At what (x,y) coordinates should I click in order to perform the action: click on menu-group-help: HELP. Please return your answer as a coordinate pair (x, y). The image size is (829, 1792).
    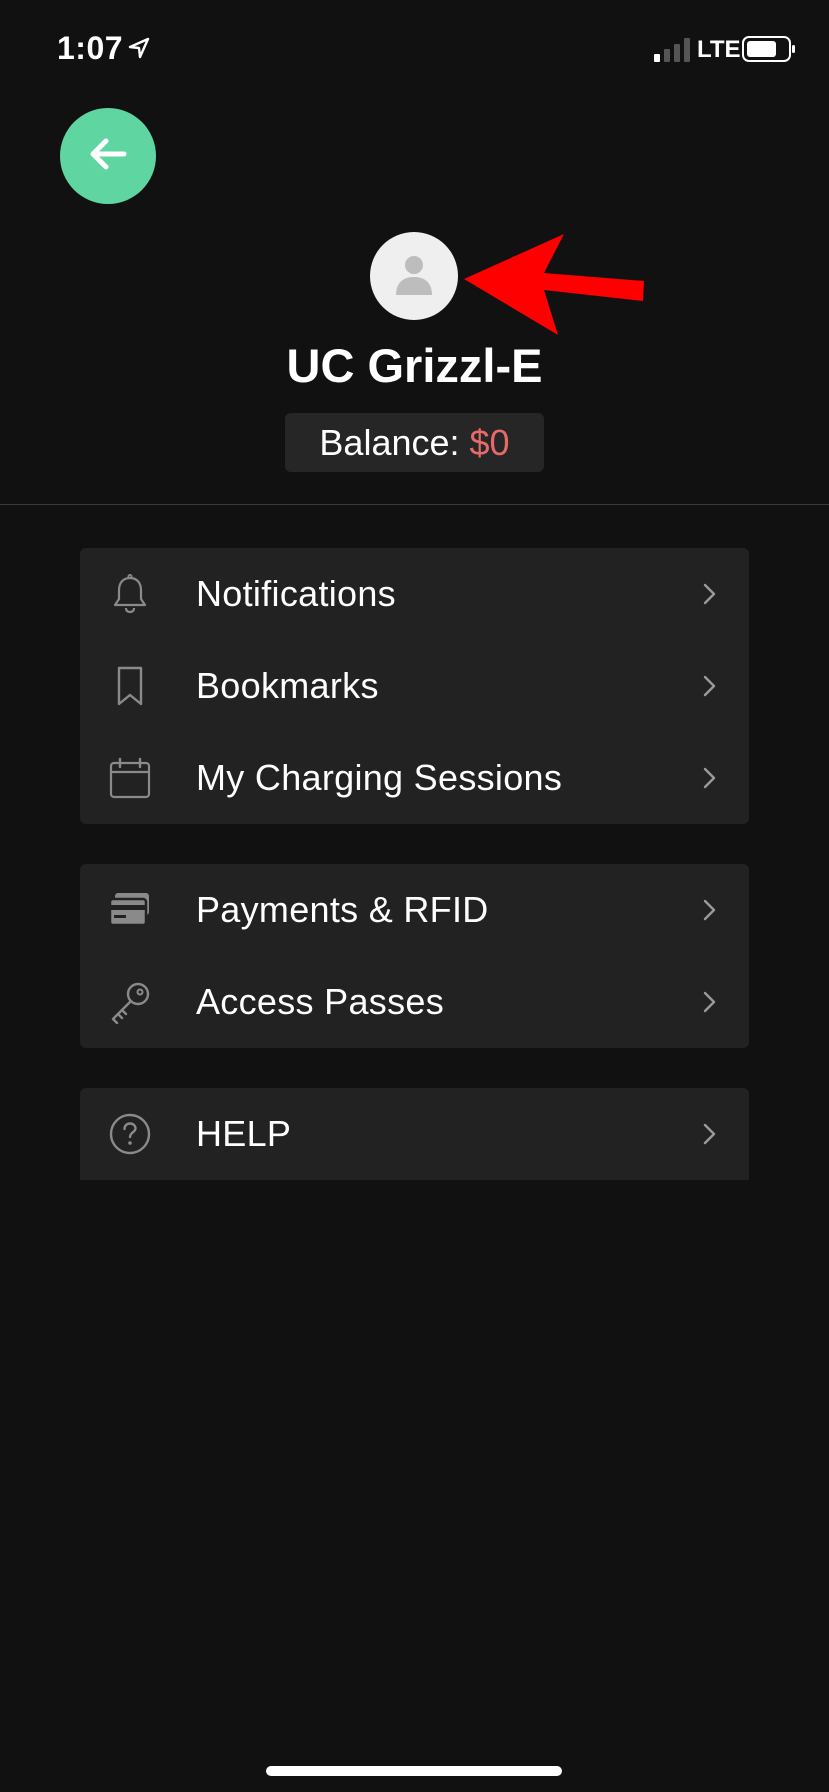
    Looking at the image, I should click on (414, 1134).